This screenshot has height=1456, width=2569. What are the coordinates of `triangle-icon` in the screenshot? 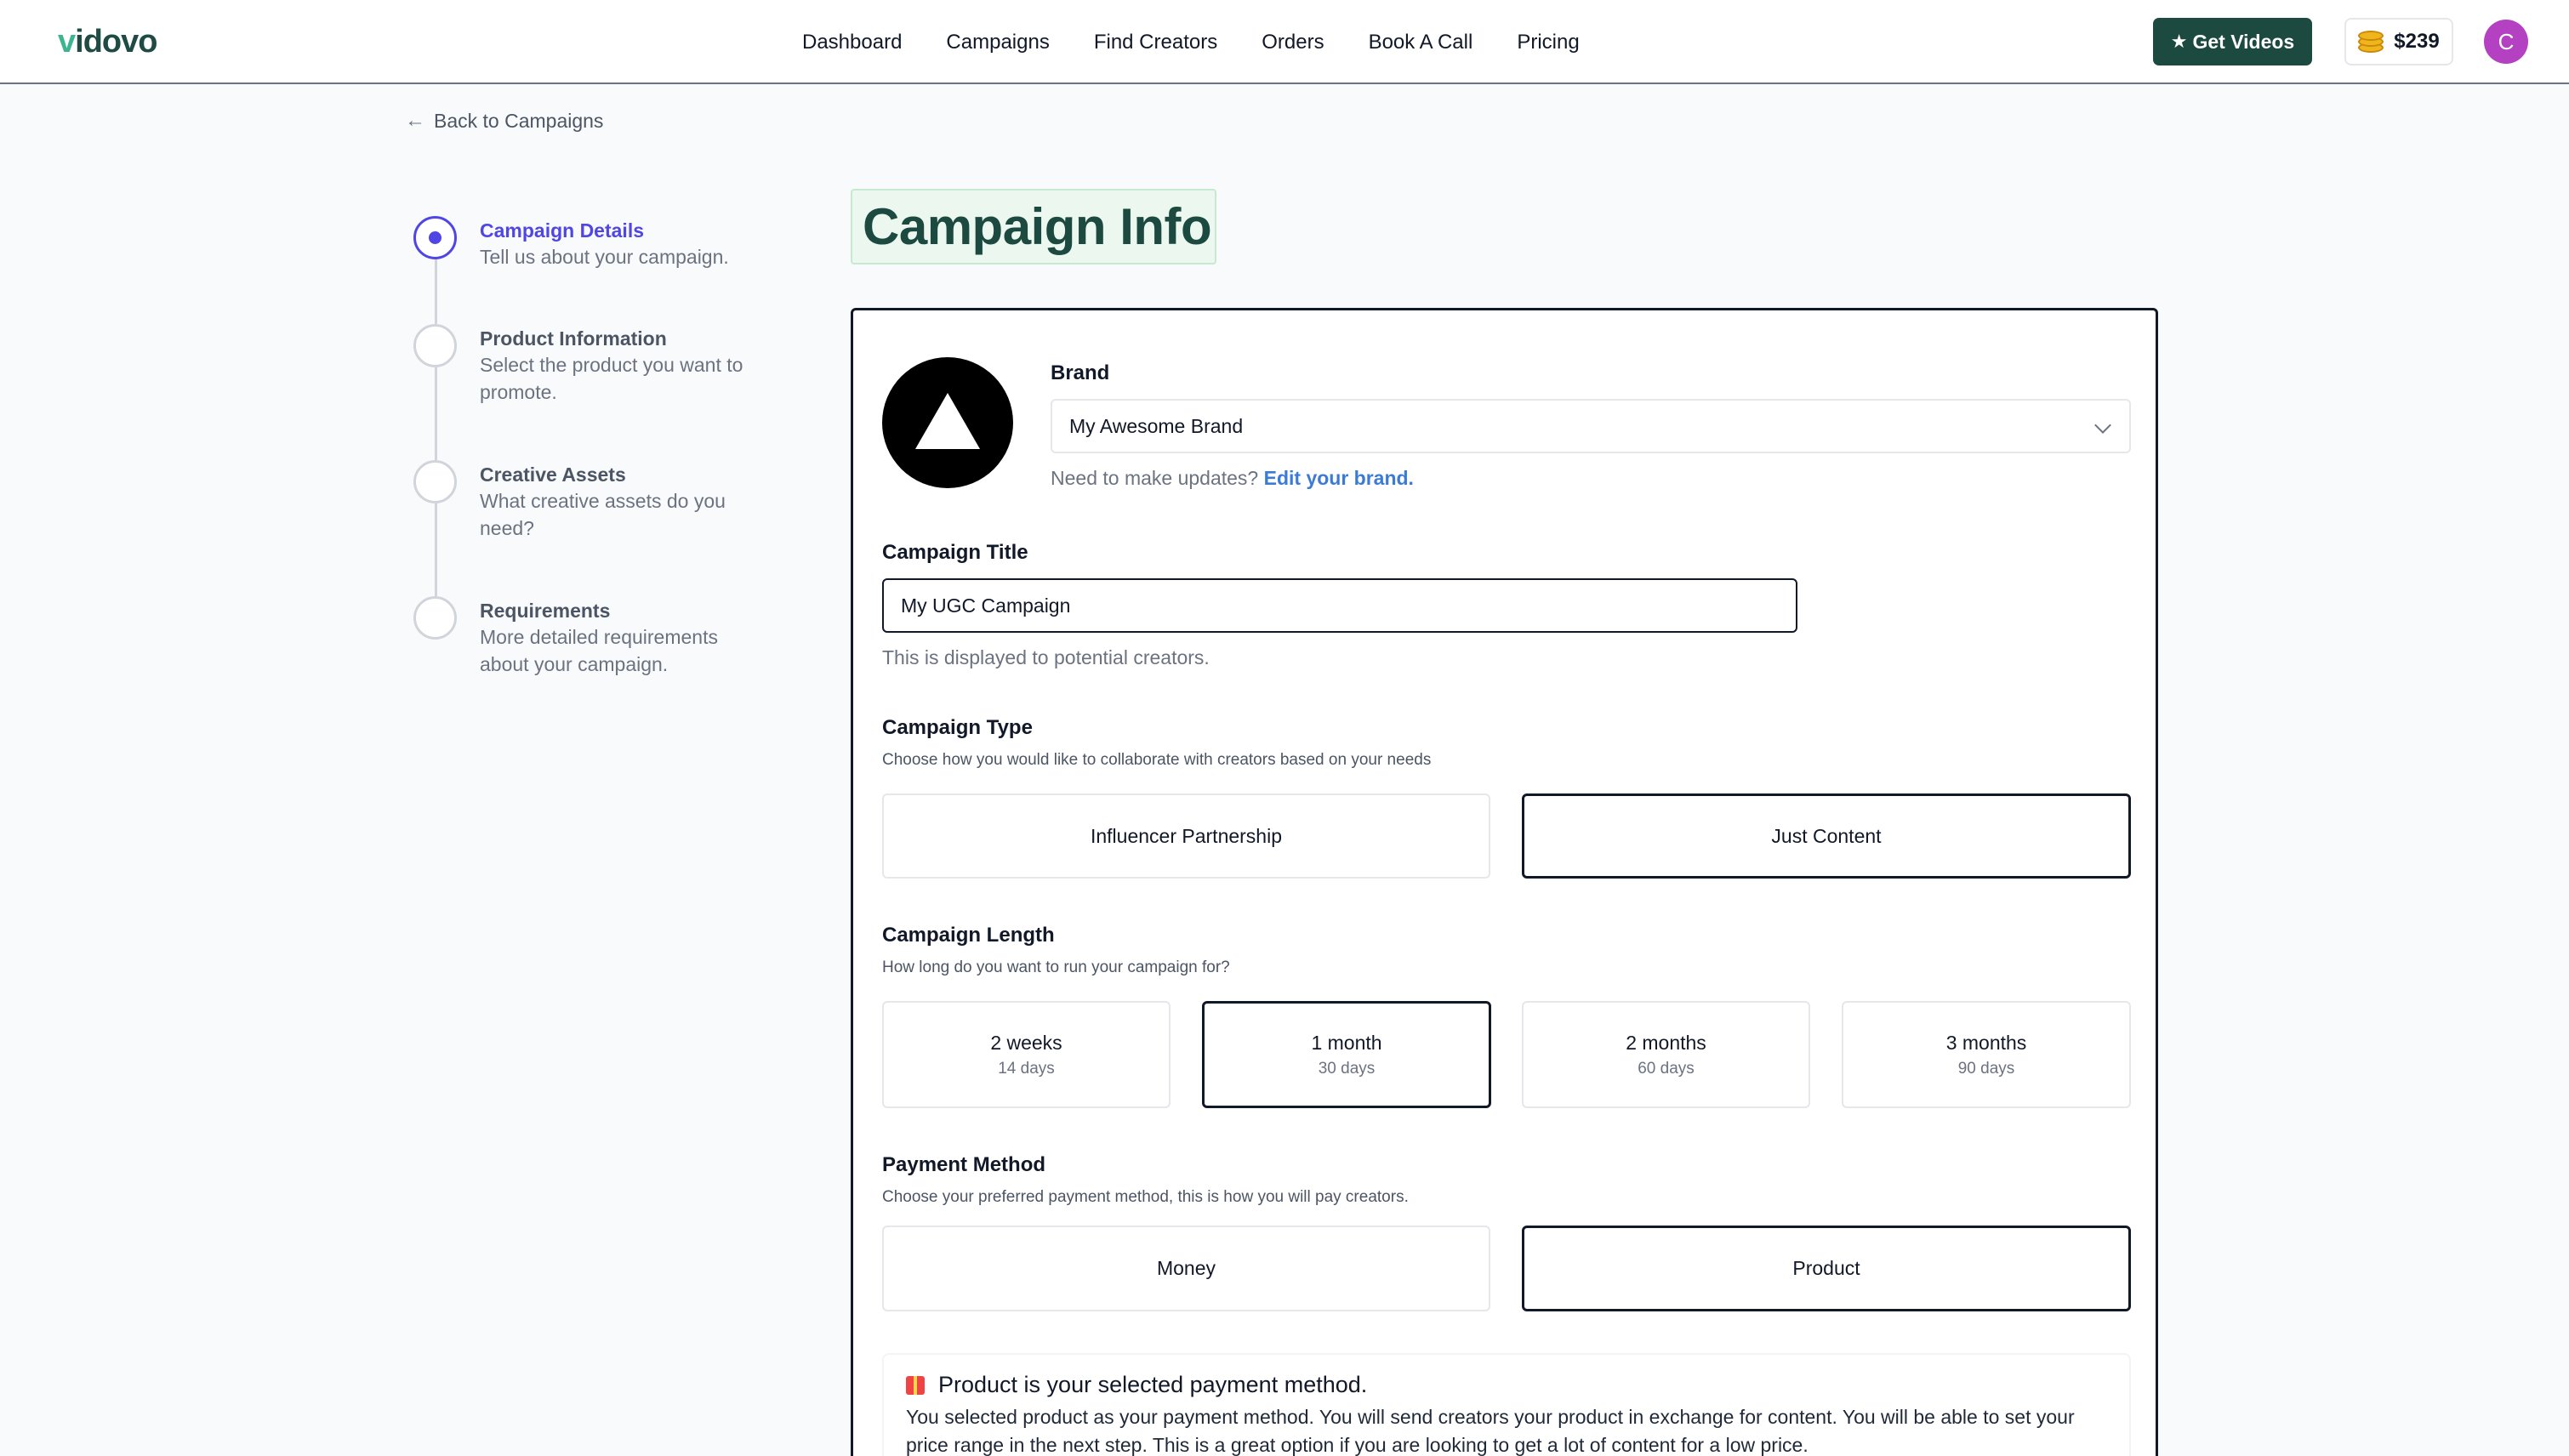 It's located at (947, 421).